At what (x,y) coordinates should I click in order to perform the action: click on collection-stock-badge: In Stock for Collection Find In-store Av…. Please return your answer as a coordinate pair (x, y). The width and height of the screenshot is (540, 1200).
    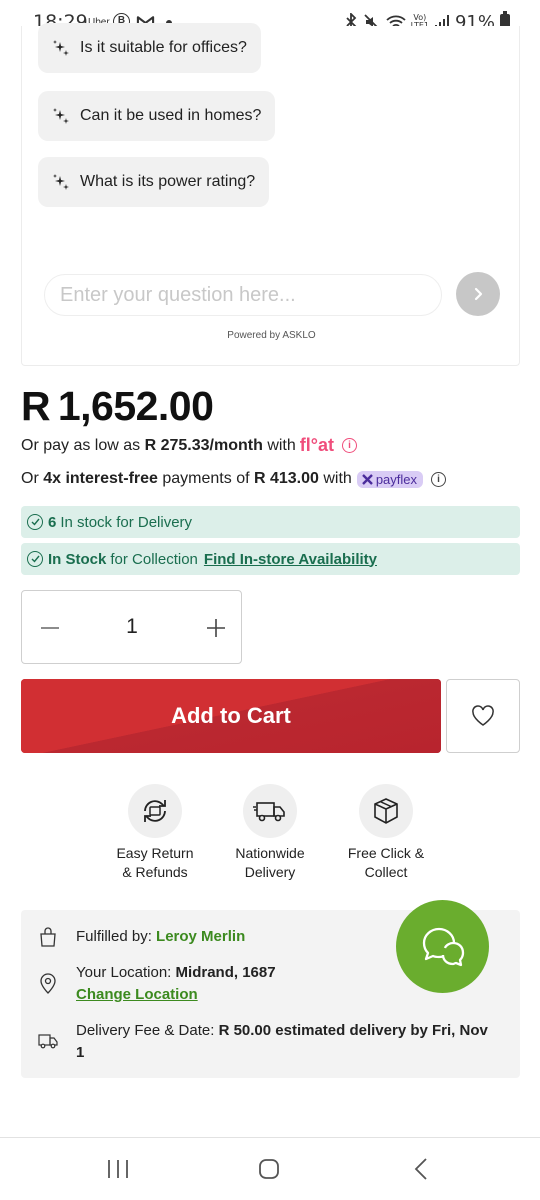
    Looking at the image, I should click on (270, 559).